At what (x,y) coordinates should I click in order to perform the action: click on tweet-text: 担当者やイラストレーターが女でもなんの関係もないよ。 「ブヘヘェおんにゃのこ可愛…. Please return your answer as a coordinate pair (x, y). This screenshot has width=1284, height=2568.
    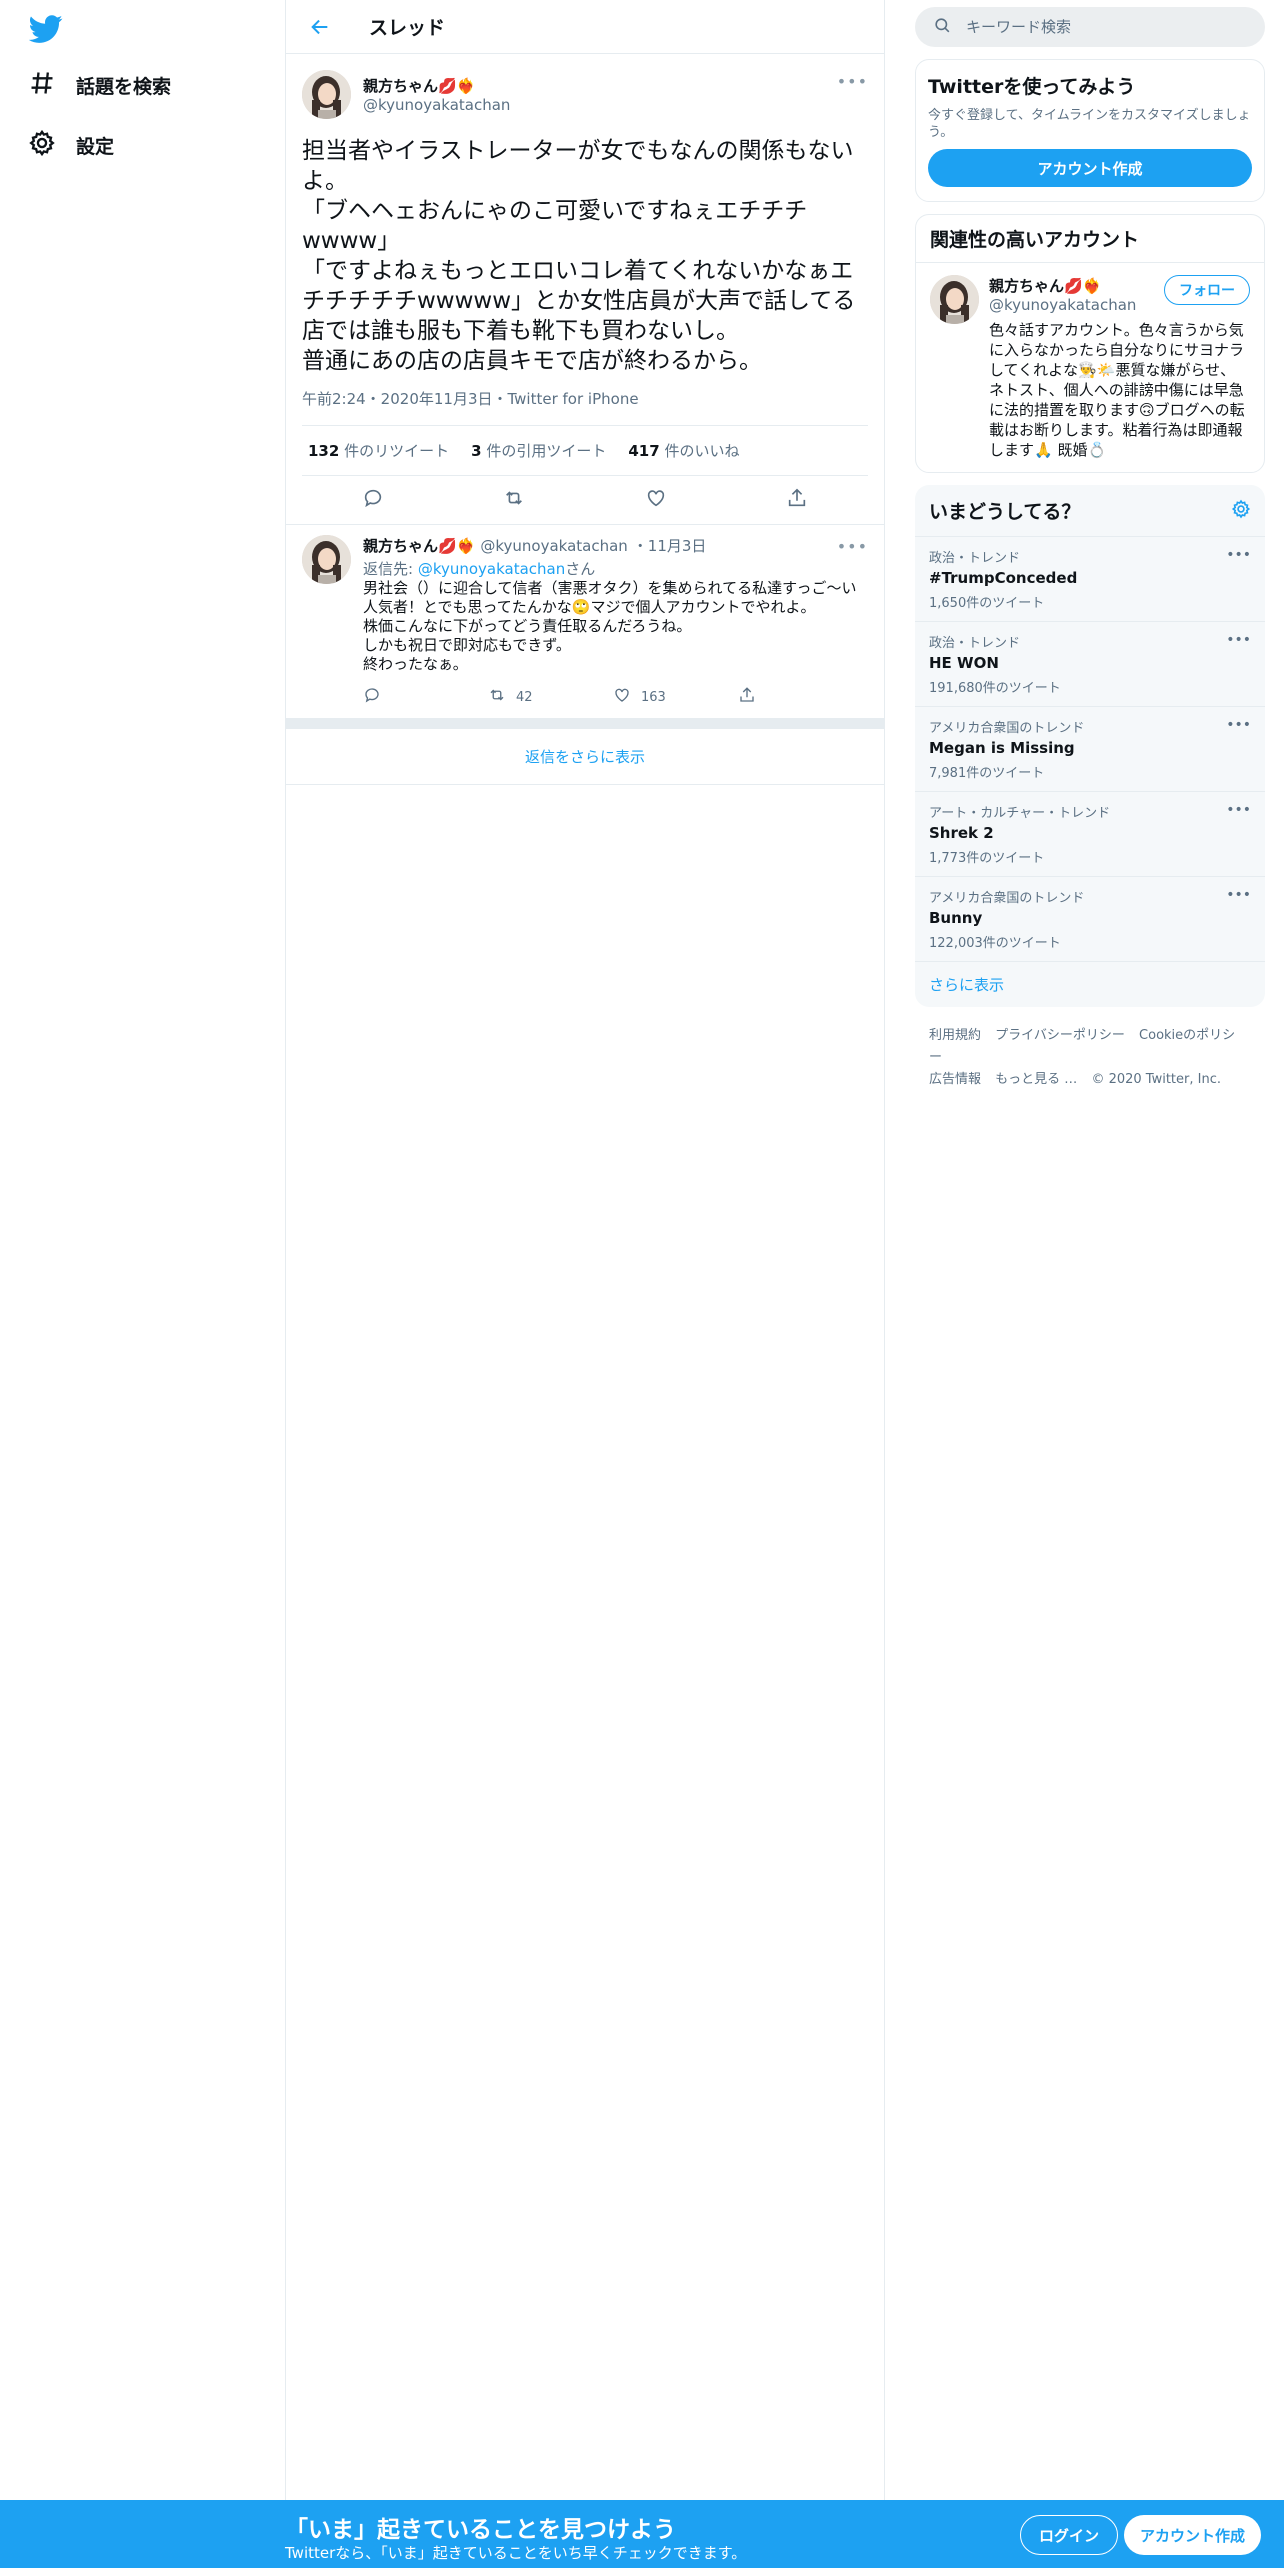
    Looking at the image, I should click on (579, 256).